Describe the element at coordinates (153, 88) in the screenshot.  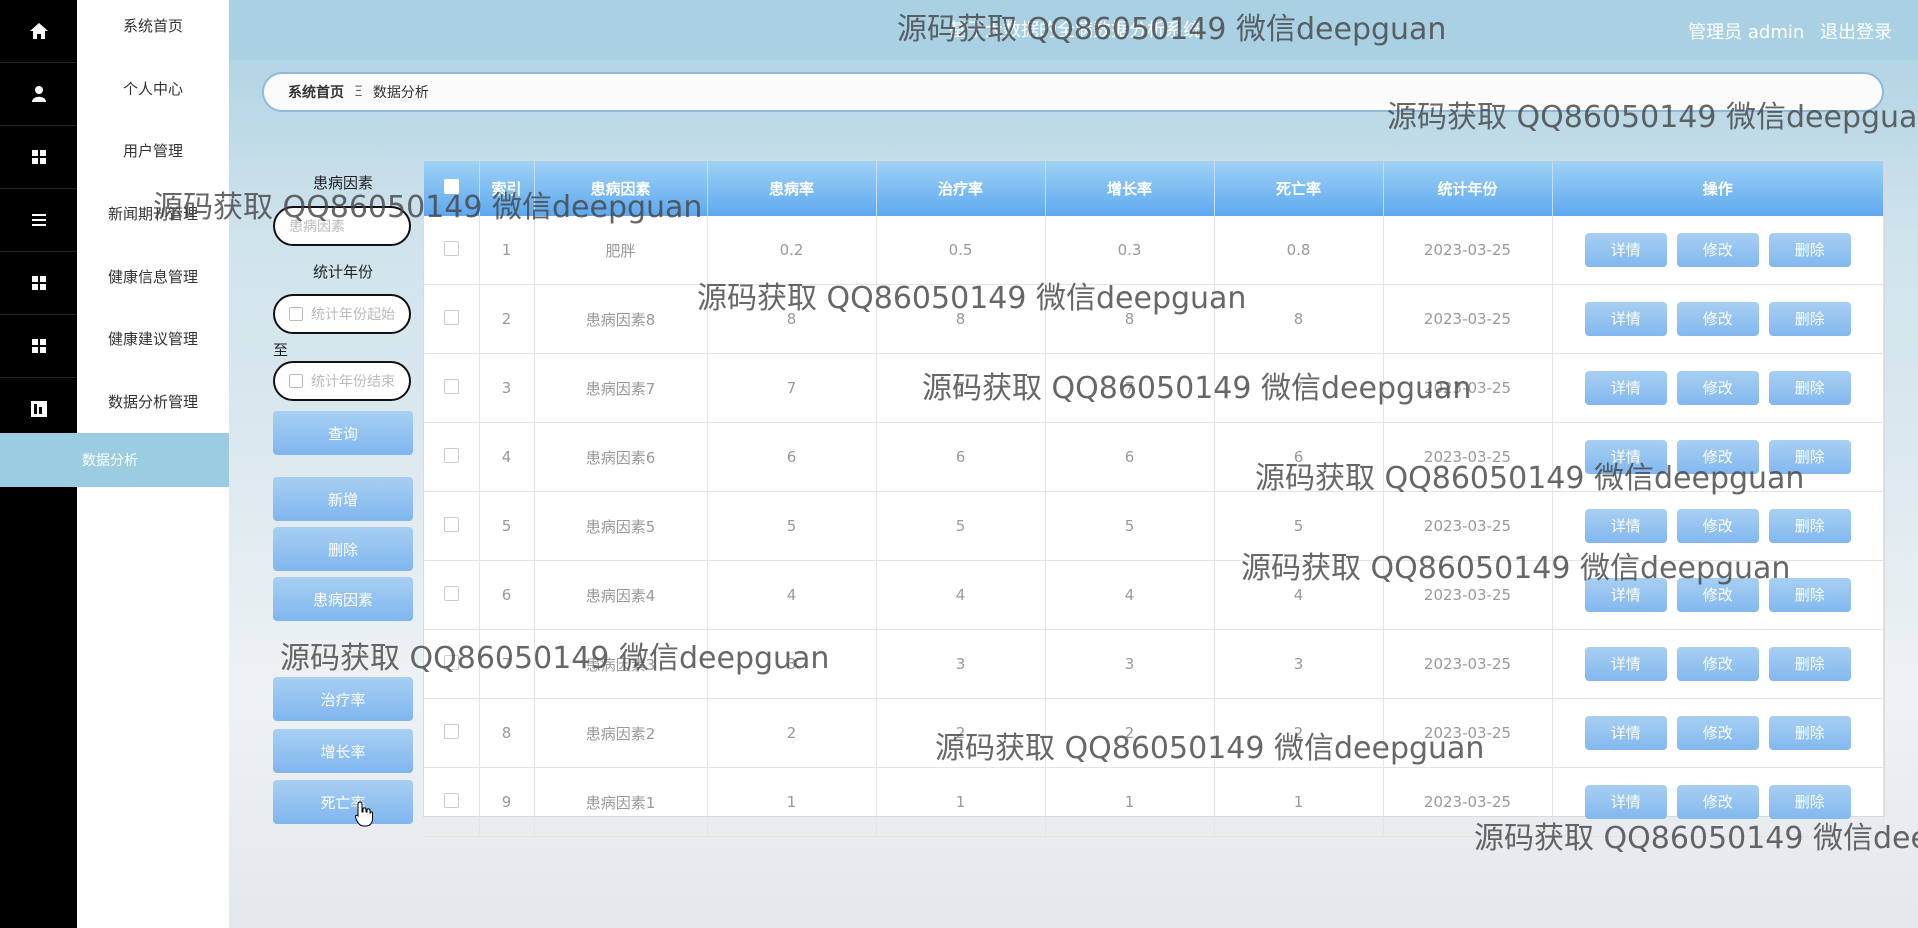
I see `sidebar-item-profile: 个人中心` at that location.